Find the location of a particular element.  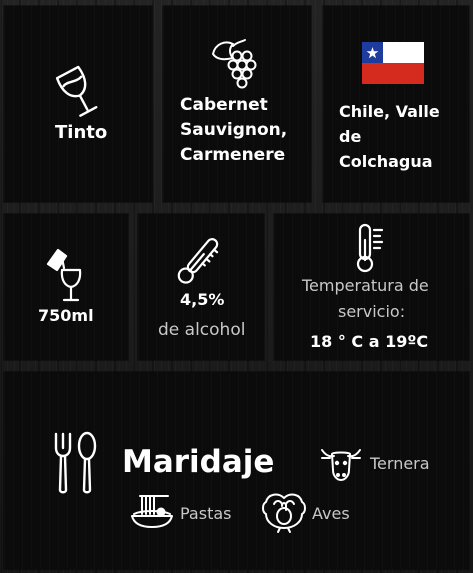

pairing-poultry-label: Aves is located at coordinates (331, 513).